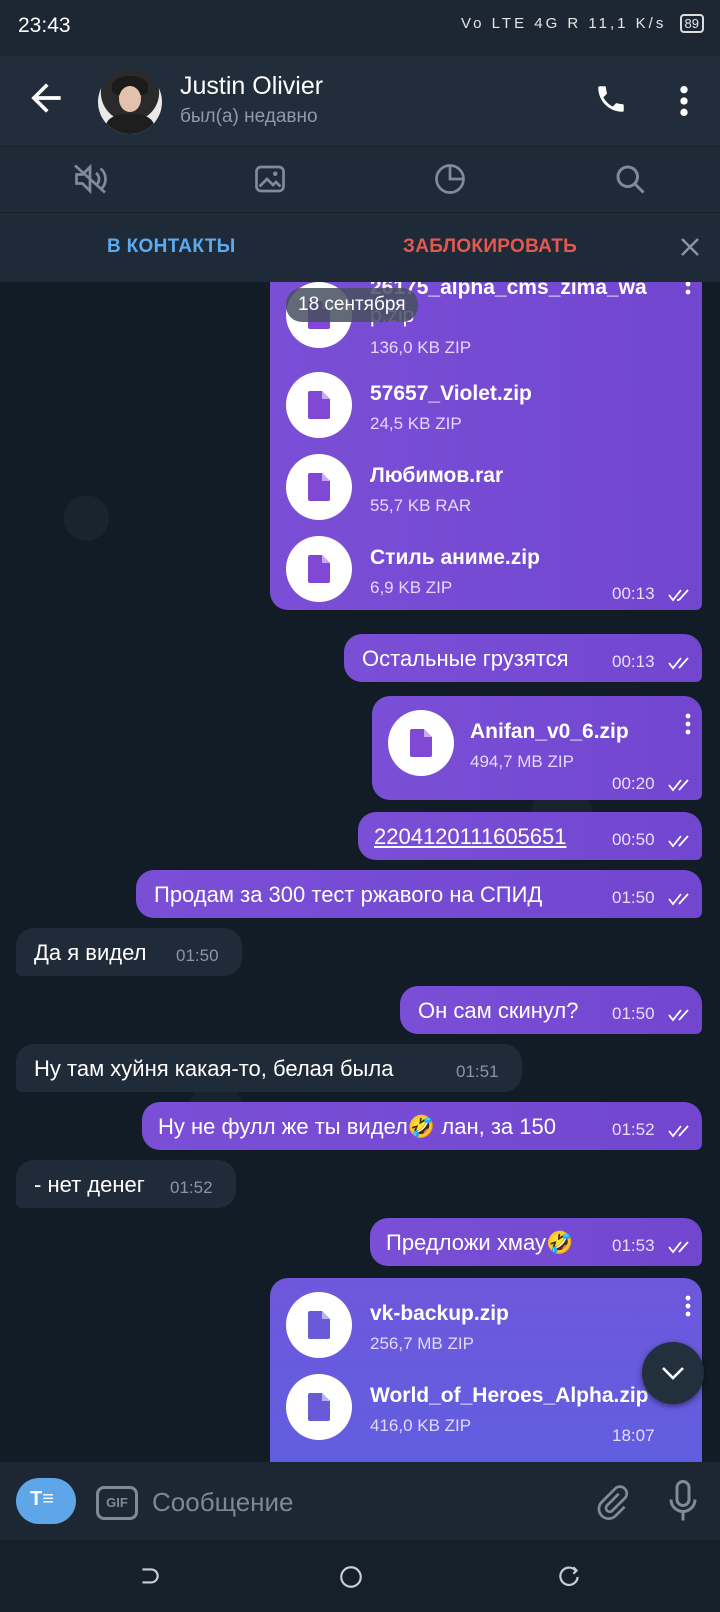  Describe the element at coordinates (416, 423) in the screenshot. I see `file-size: 24,5 KB ZIP` at that location.